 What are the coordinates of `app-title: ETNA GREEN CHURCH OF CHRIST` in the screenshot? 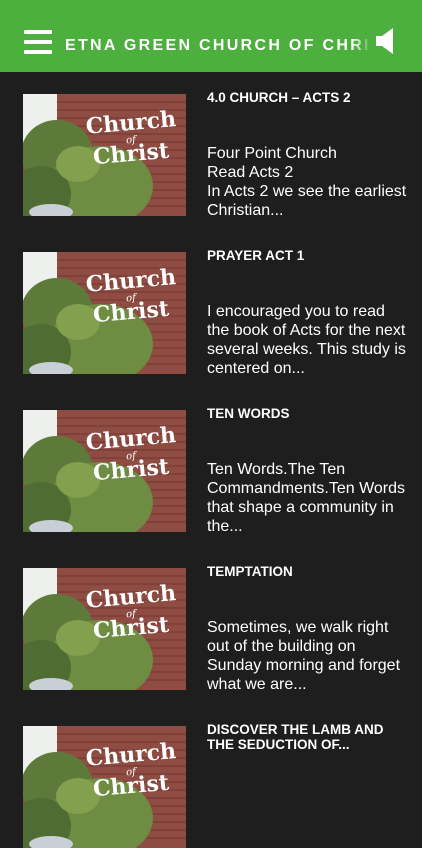 It's located at (218, 45).